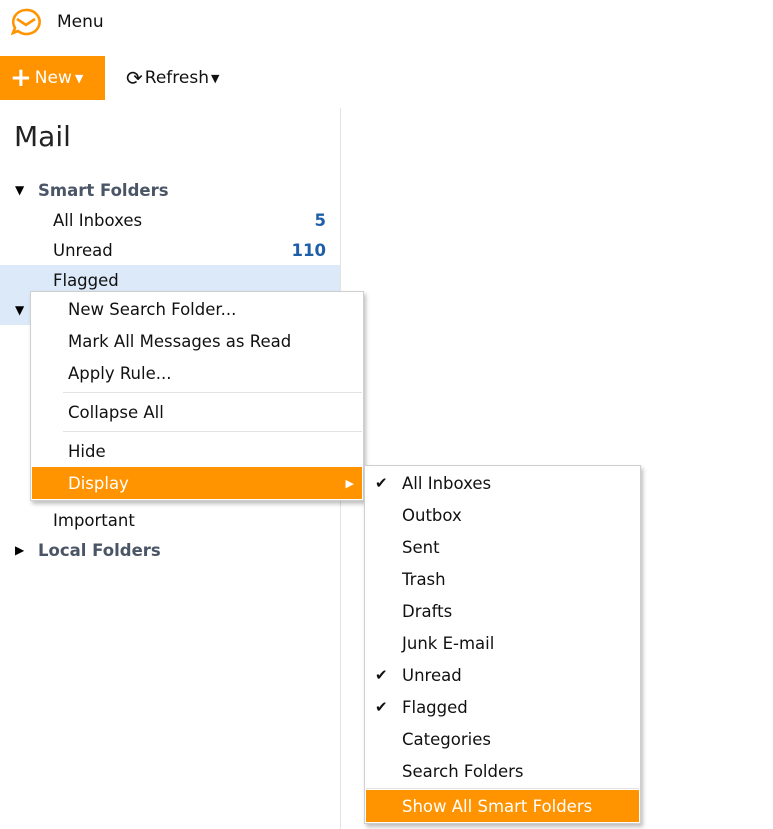 The width and height of the screenshot is (773, 829). Describe the element at coordinates (170, 250) in the screenshot. I see `folder-unread: Unread 110` at that location.